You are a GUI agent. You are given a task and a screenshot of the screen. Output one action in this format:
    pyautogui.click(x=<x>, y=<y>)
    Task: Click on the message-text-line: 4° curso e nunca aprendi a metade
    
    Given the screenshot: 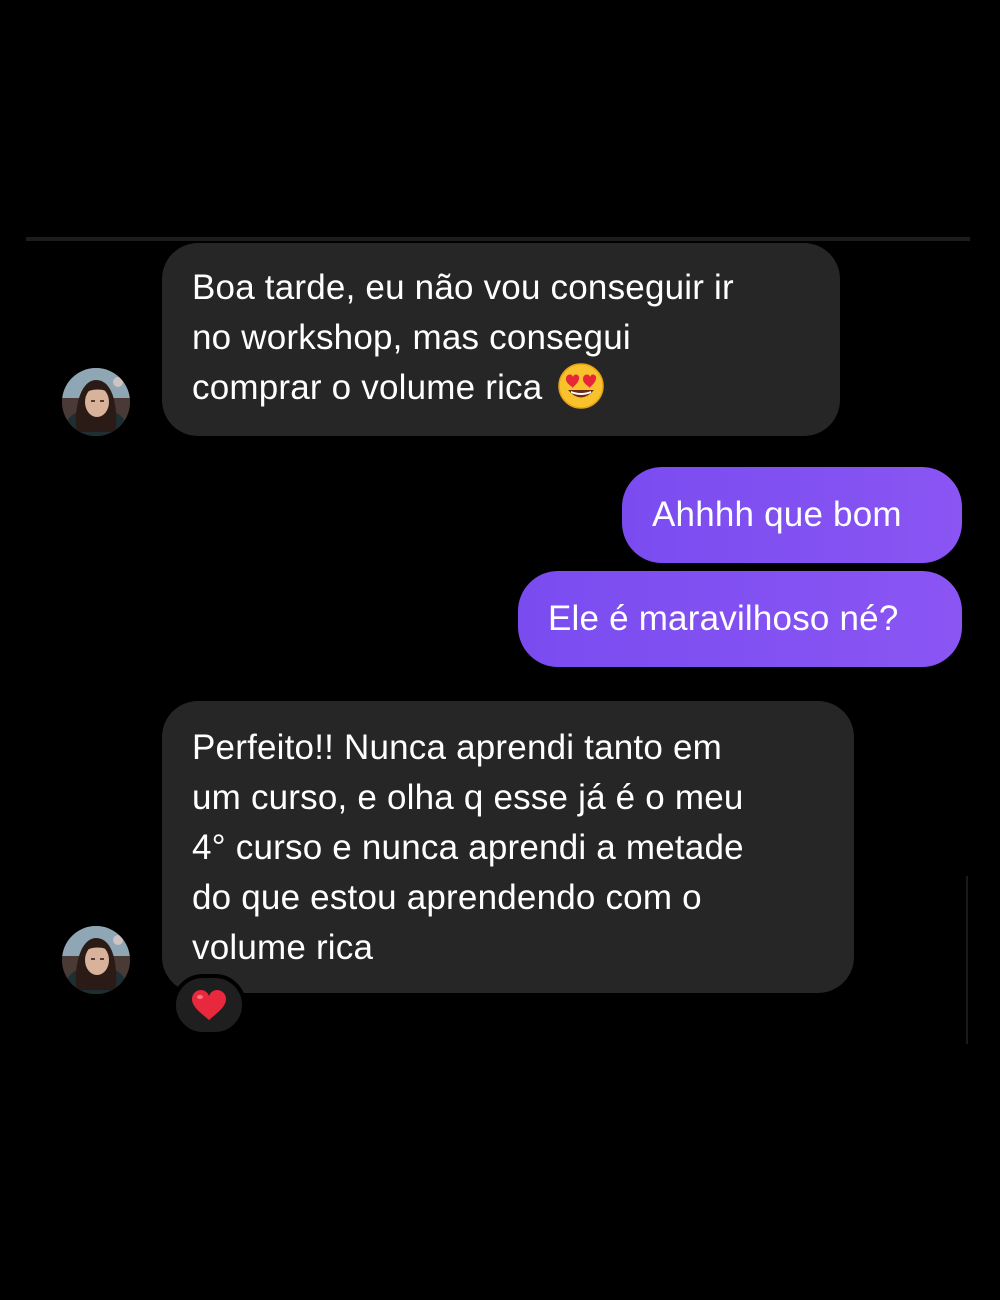 What is the action you would take?
    pyautogui.click(x=468, y=847)
    